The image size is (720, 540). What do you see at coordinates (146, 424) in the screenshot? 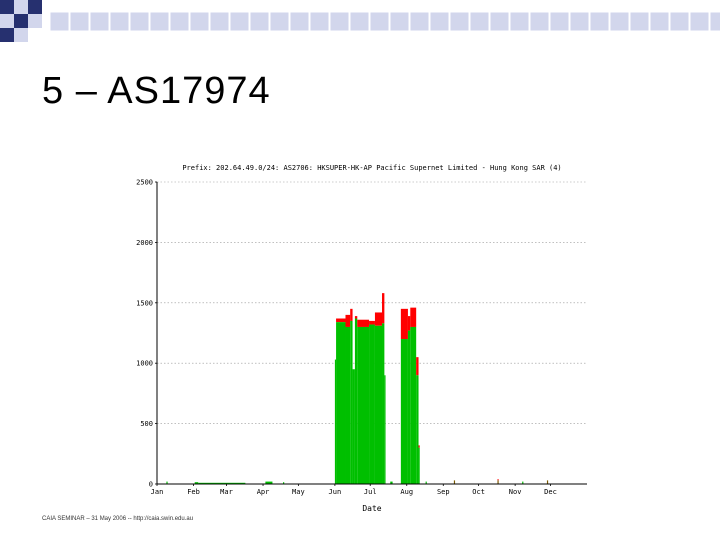
I see `y-tick-label: 500` at bounding box center [146, 424].